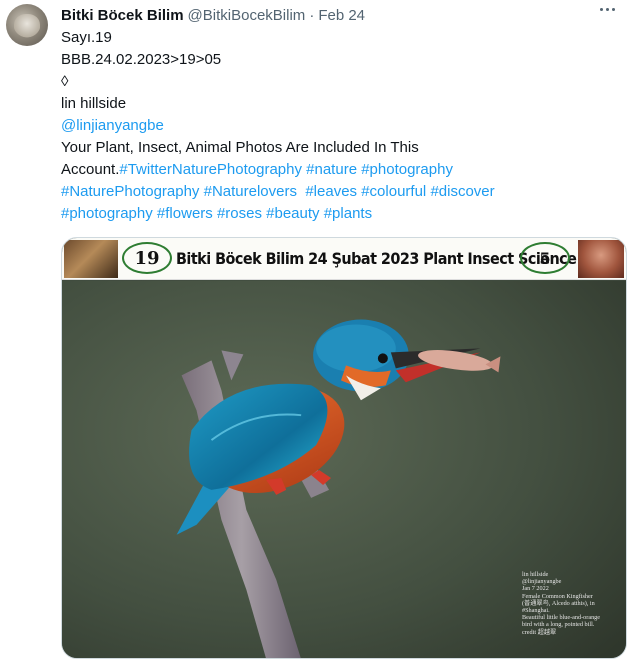  Describe the element at coordinates (130, 191) in the screenshot. I see `hashtag-link: #NaturePhotography` at that location.